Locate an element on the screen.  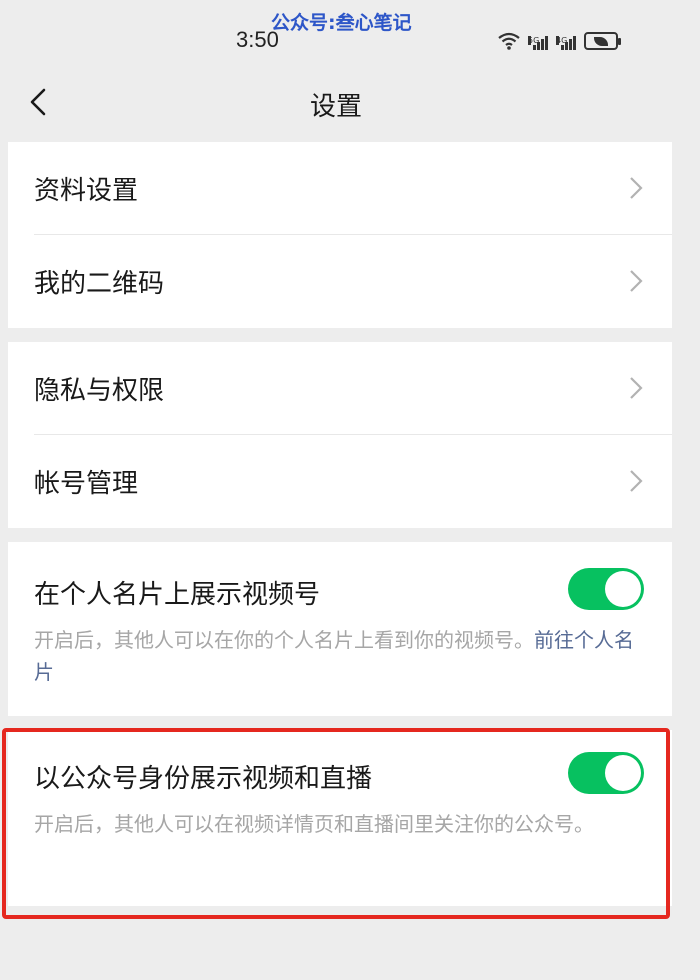
privacy-permissions-item: 隐私与权限 is located at coordinates (340, 388).